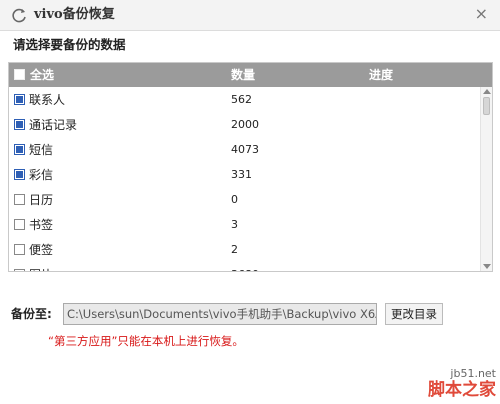  I want to click on row-label: 便签, so click(41, 250).